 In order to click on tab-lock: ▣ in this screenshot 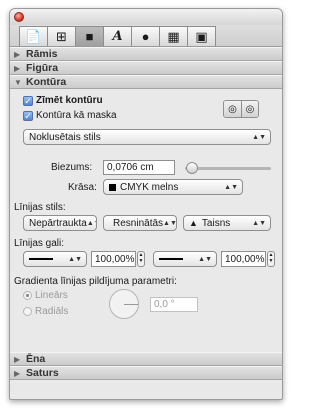, I will do `click(201, 36)`.